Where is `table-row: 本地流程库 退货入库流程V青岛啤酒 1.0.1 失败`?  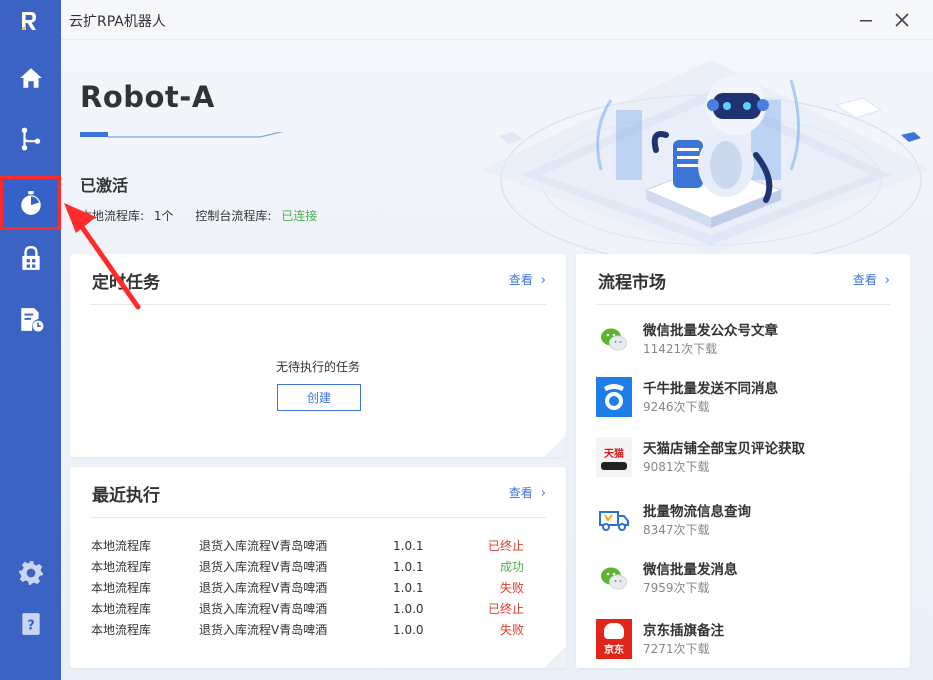 table-row: 本地流程库 退货入库流程V青岛啤酒 1.0.1 失败 is located at coordinates (307, 587).